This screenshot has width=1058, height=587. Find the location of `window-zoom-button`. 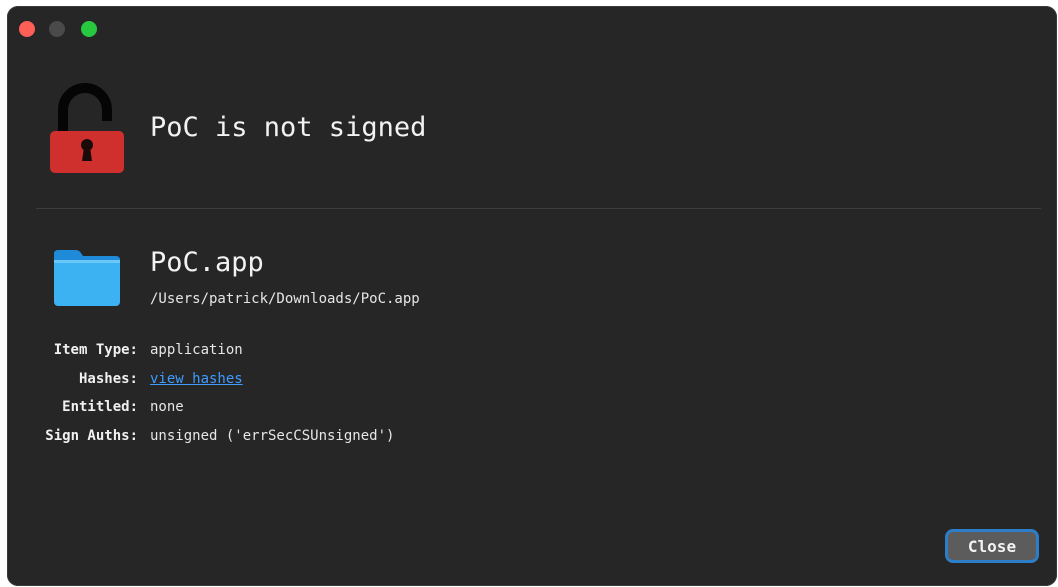

window-zoom-button is located at coordinates (89, 29).